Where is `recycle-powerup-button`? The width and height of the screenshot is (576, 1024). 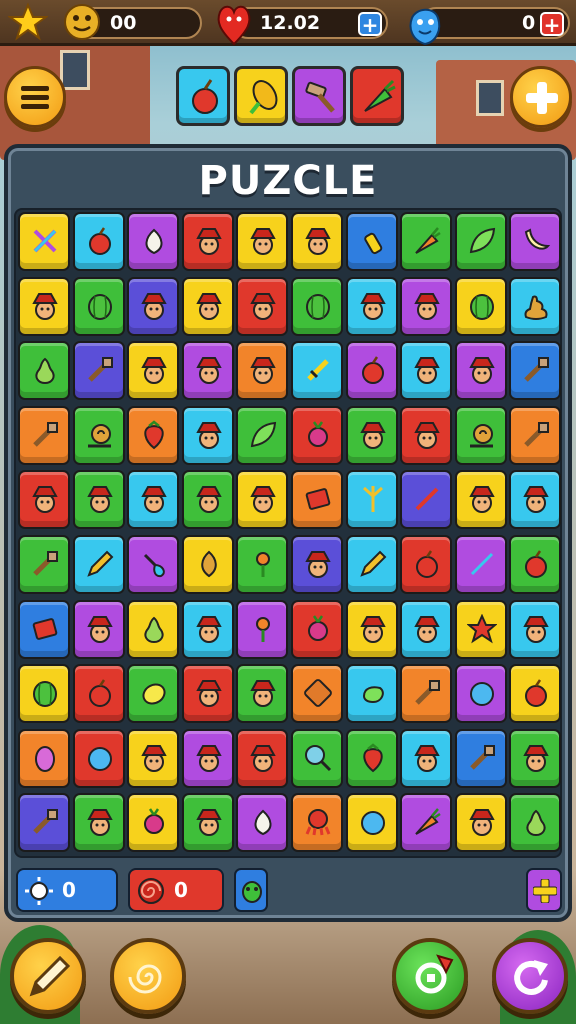
recycle-powerup-button is located at coordinates (430, 976).